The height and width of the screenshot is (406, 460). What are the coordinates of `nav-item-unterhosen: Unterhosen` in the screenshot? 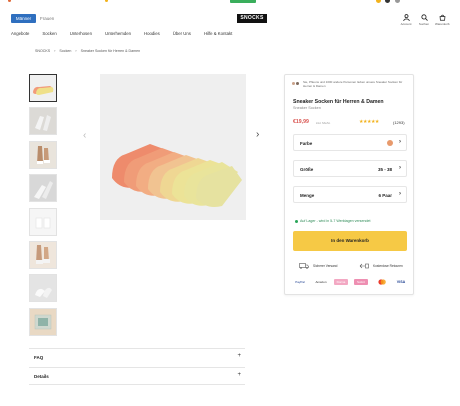 It's located at (81, 33).